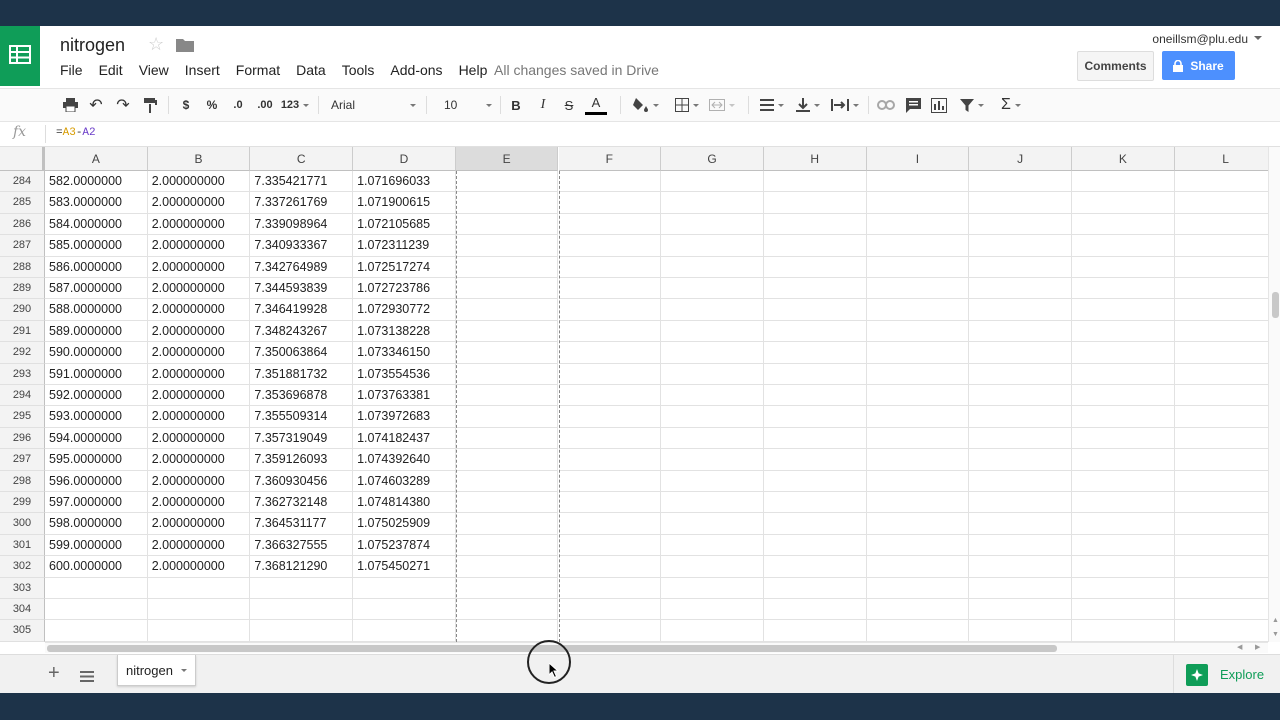 The image size is (1280, 720). What do you see at coordinates (845, 105) in the screenshot?
I see `text-wrapping-icon` at bounding box center [845, 105].